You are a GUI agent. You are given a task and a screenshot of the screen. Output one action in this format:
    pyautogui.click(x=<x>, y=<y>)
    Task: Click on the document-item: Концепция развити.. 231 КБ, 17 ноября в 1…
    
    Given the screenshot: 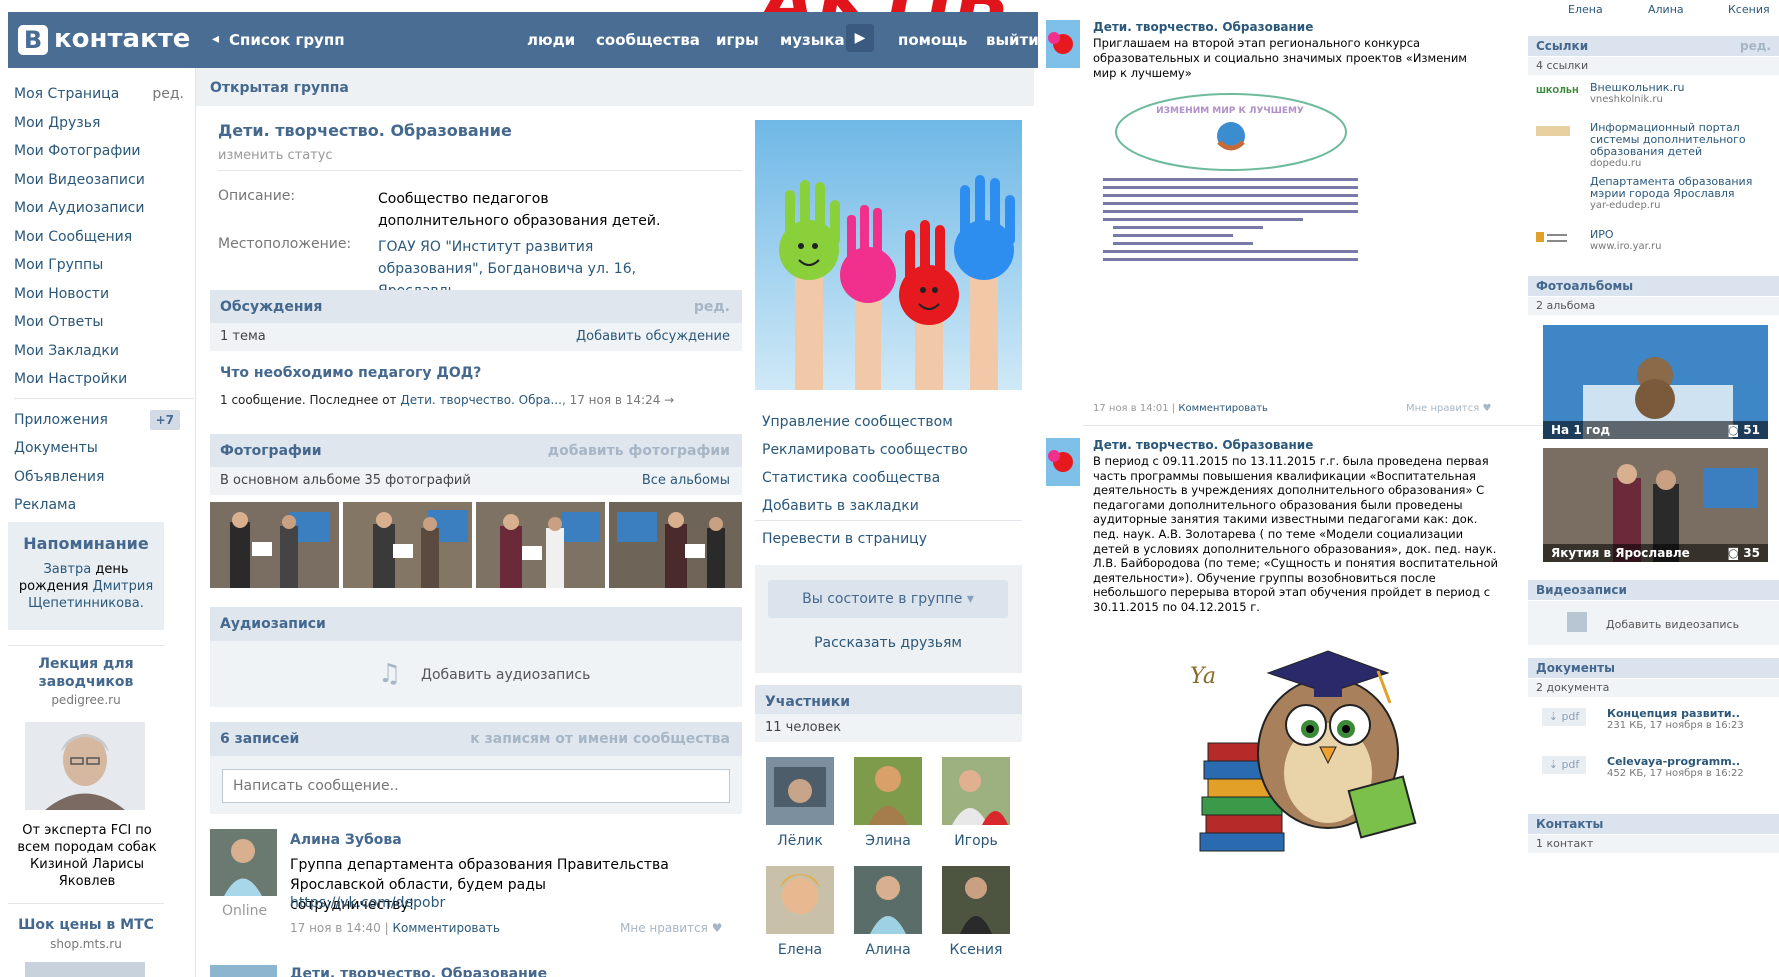 What is the action you would take?
    pyautogui.click(x=1689, y=720)
    